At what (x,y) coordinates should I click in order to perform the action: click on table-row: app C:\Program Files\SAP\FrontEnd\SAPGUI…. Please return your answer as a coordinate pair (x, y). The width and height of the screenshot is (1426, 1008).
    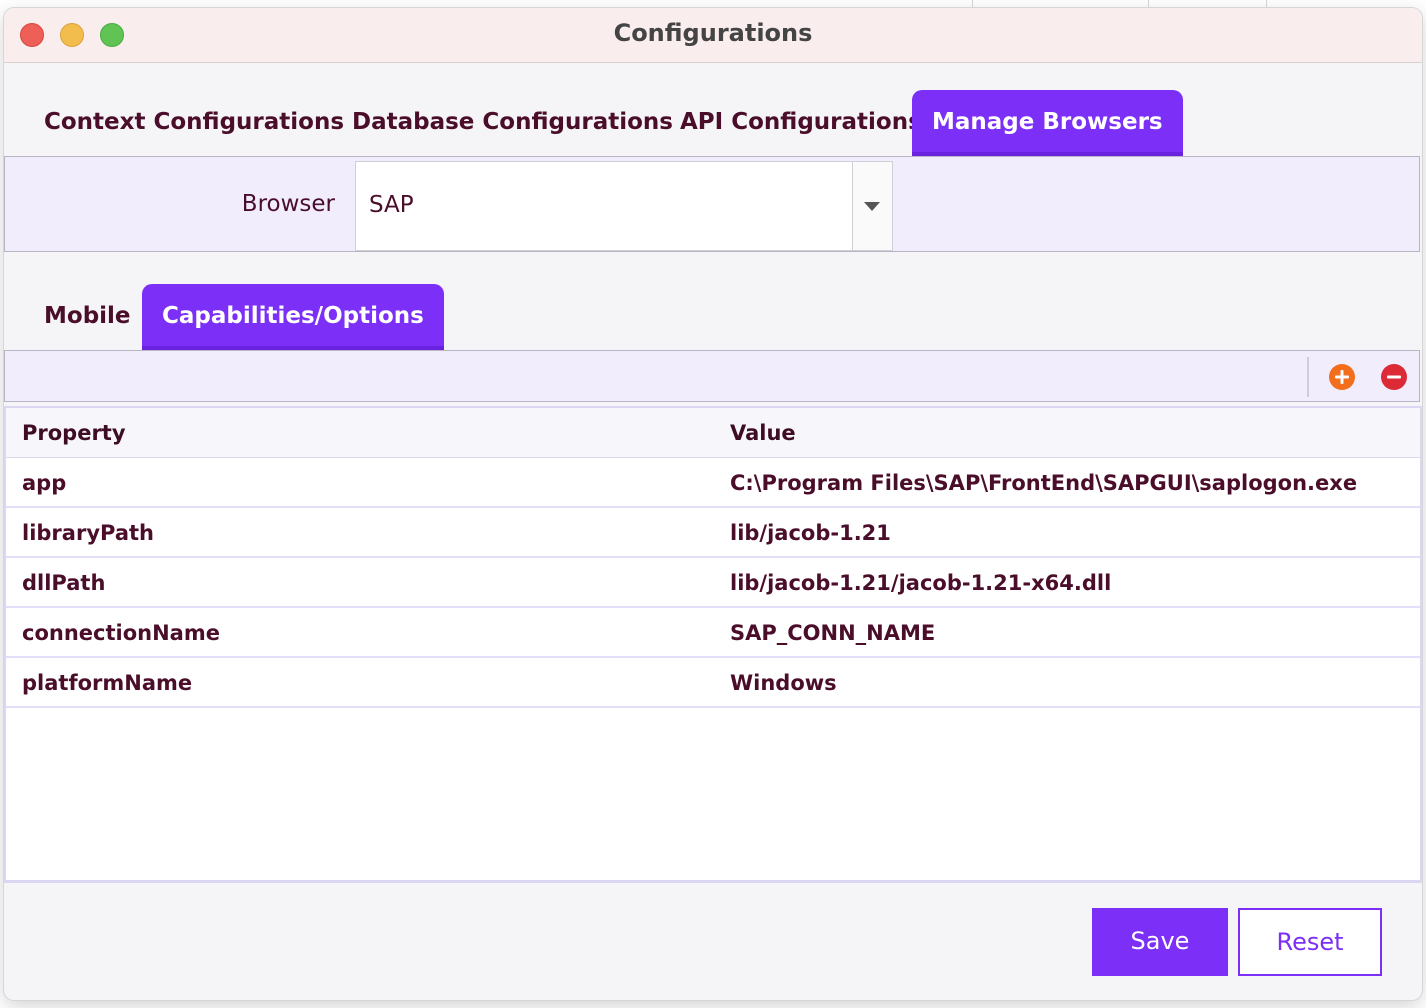
    Looking at the image, I should click on (713, 483).